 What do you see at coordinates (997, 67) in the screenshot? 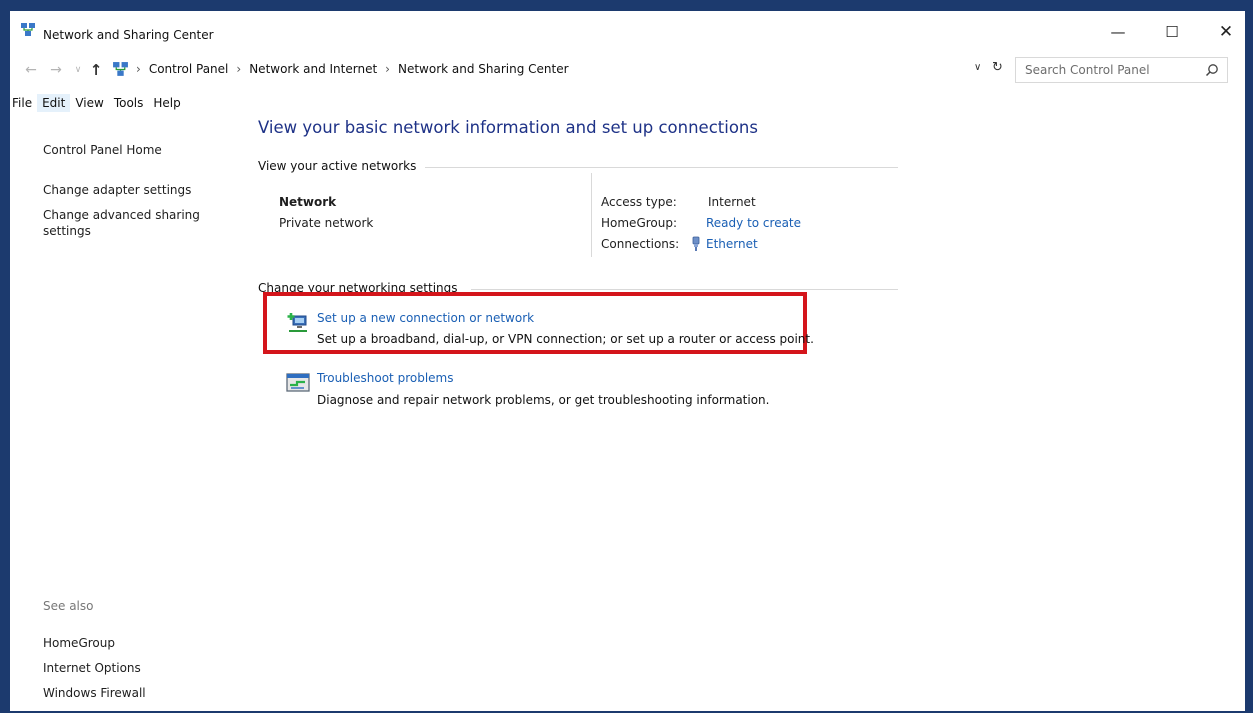
I see `refresh-icon: ↻` at bounding box center [997, 67].